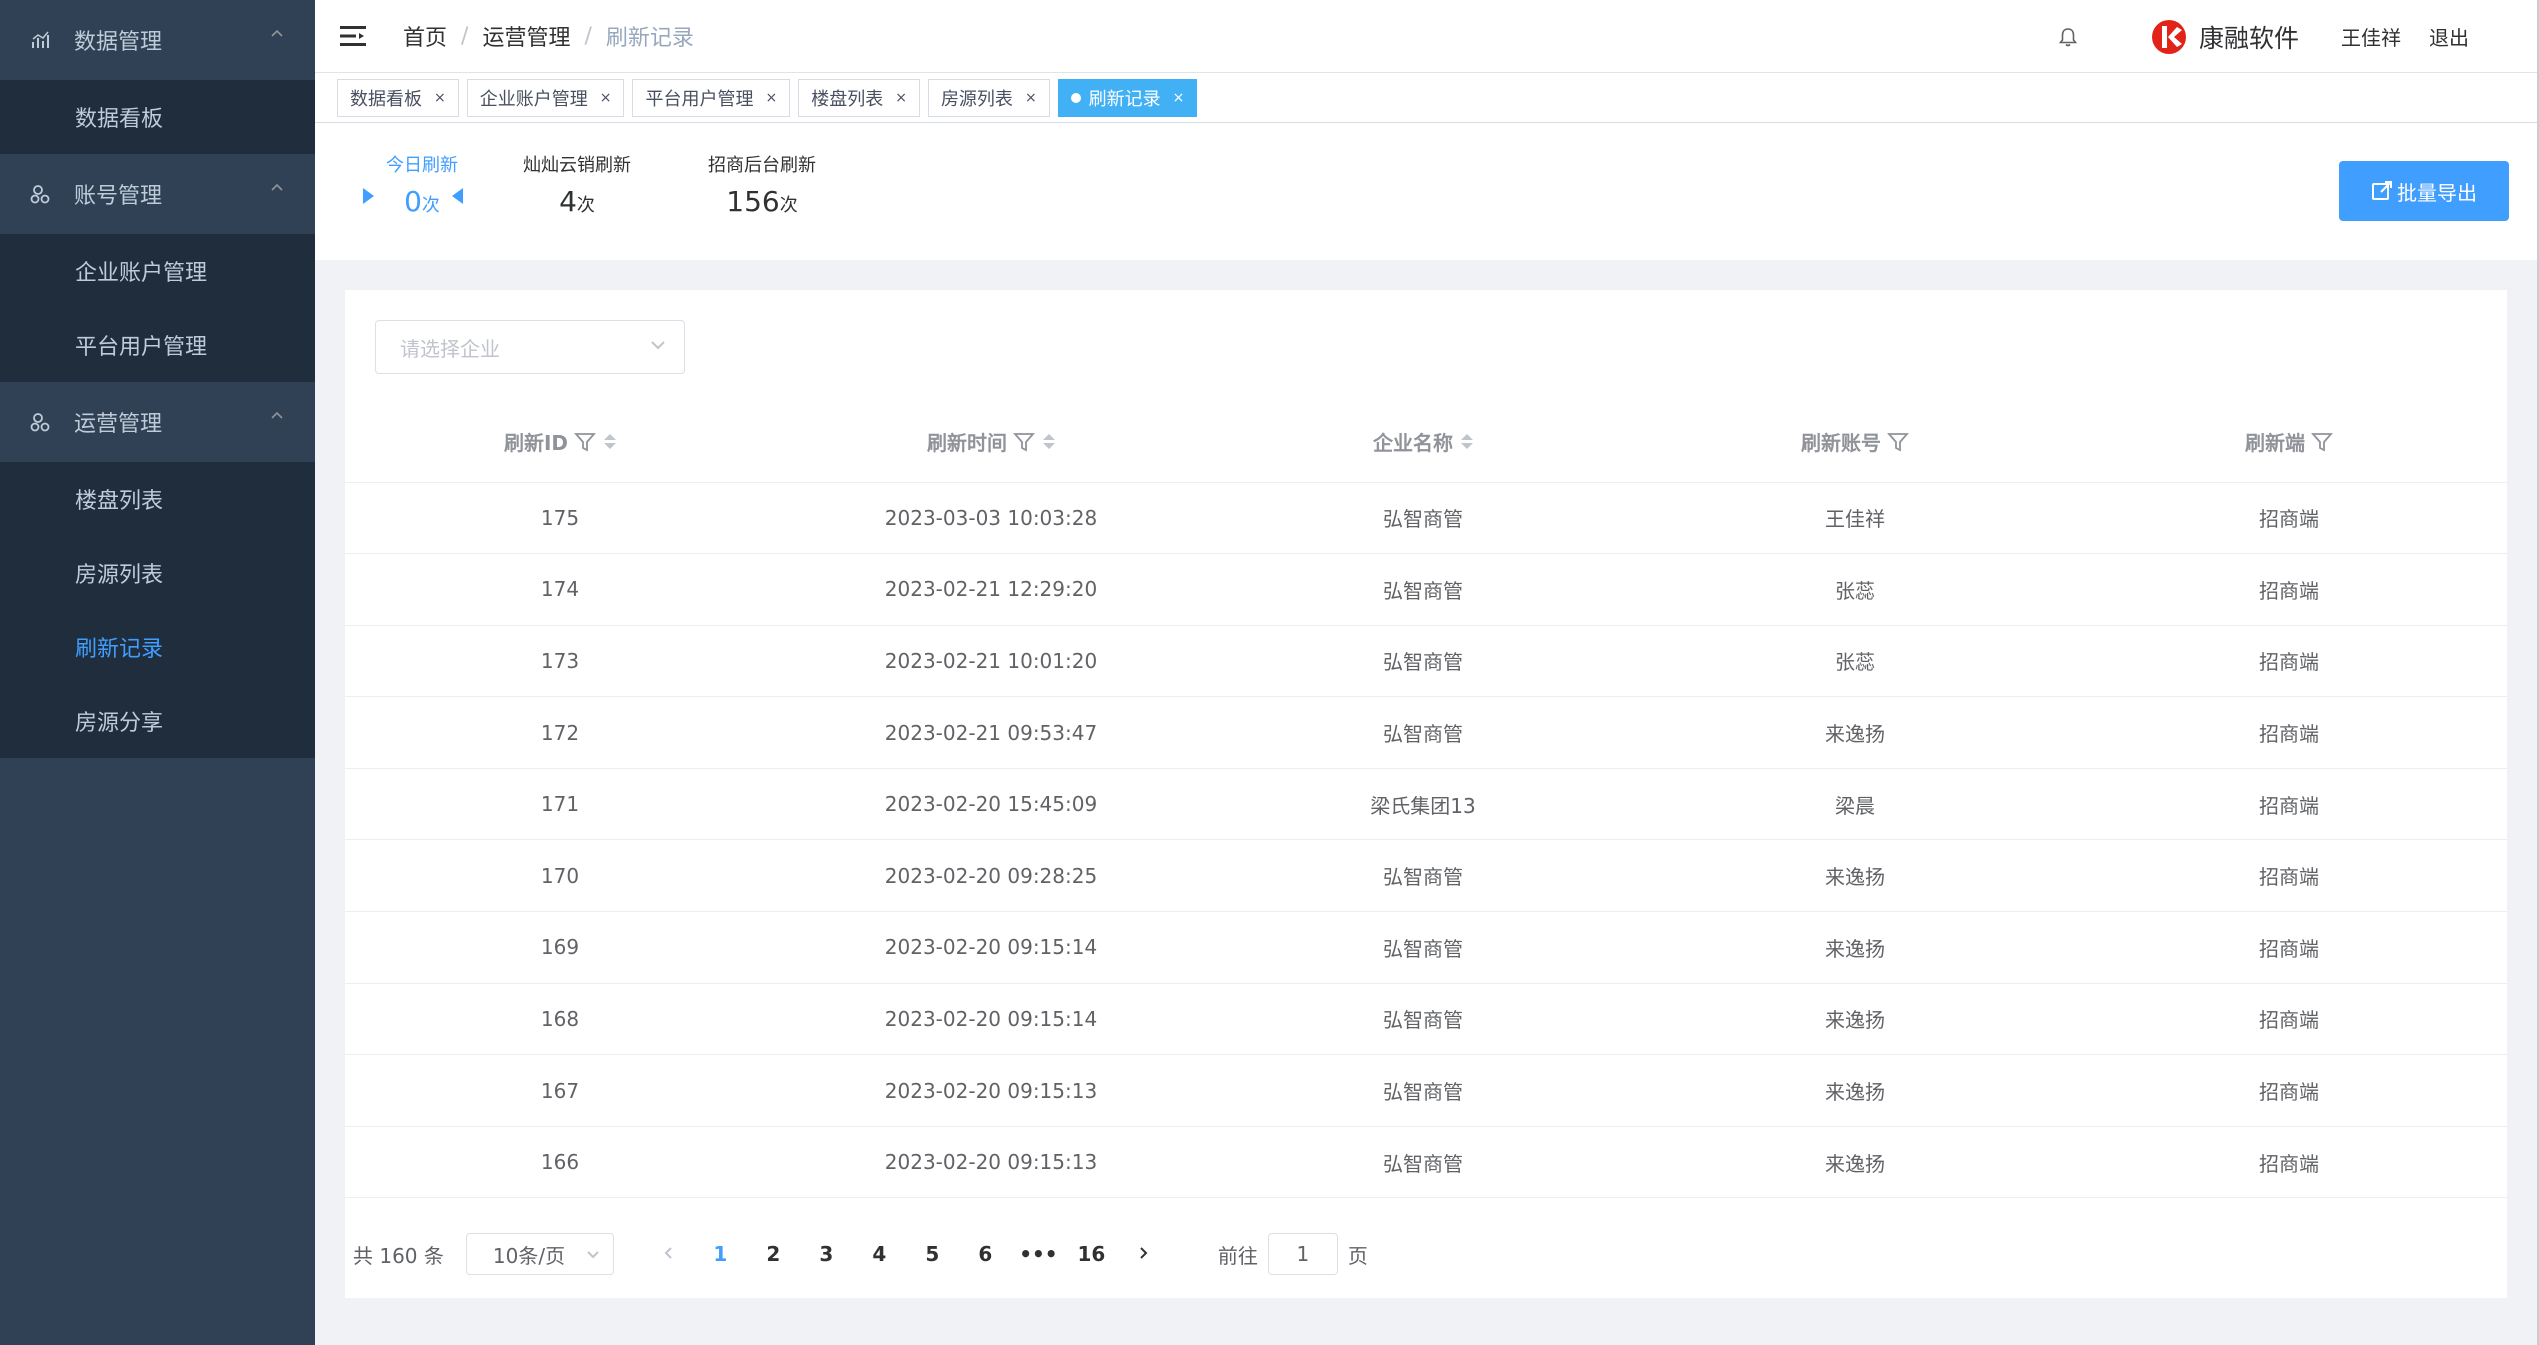 This screenshot has width=2539, height=1345. Describe the element at coordinates (277, 190) in the screenshot. I see `chevron-up-icon` at that location.